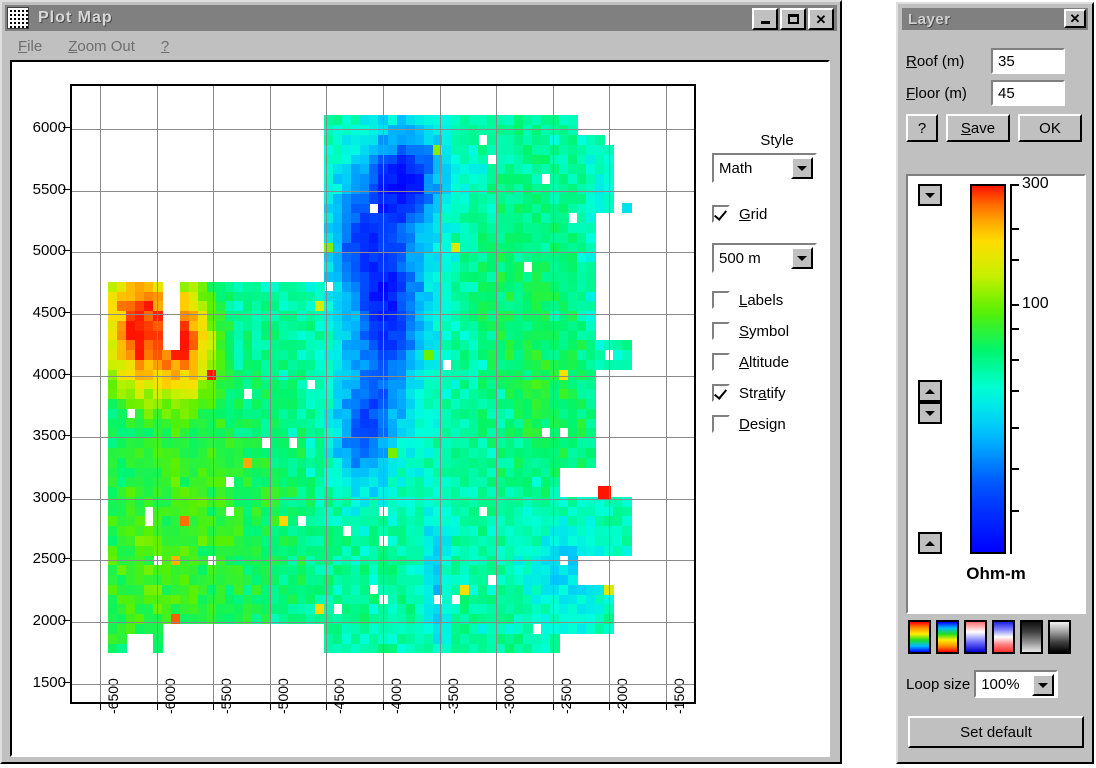  I want to click on colorbar-panel: 300 100 Ohm-m, so click(996, 394).